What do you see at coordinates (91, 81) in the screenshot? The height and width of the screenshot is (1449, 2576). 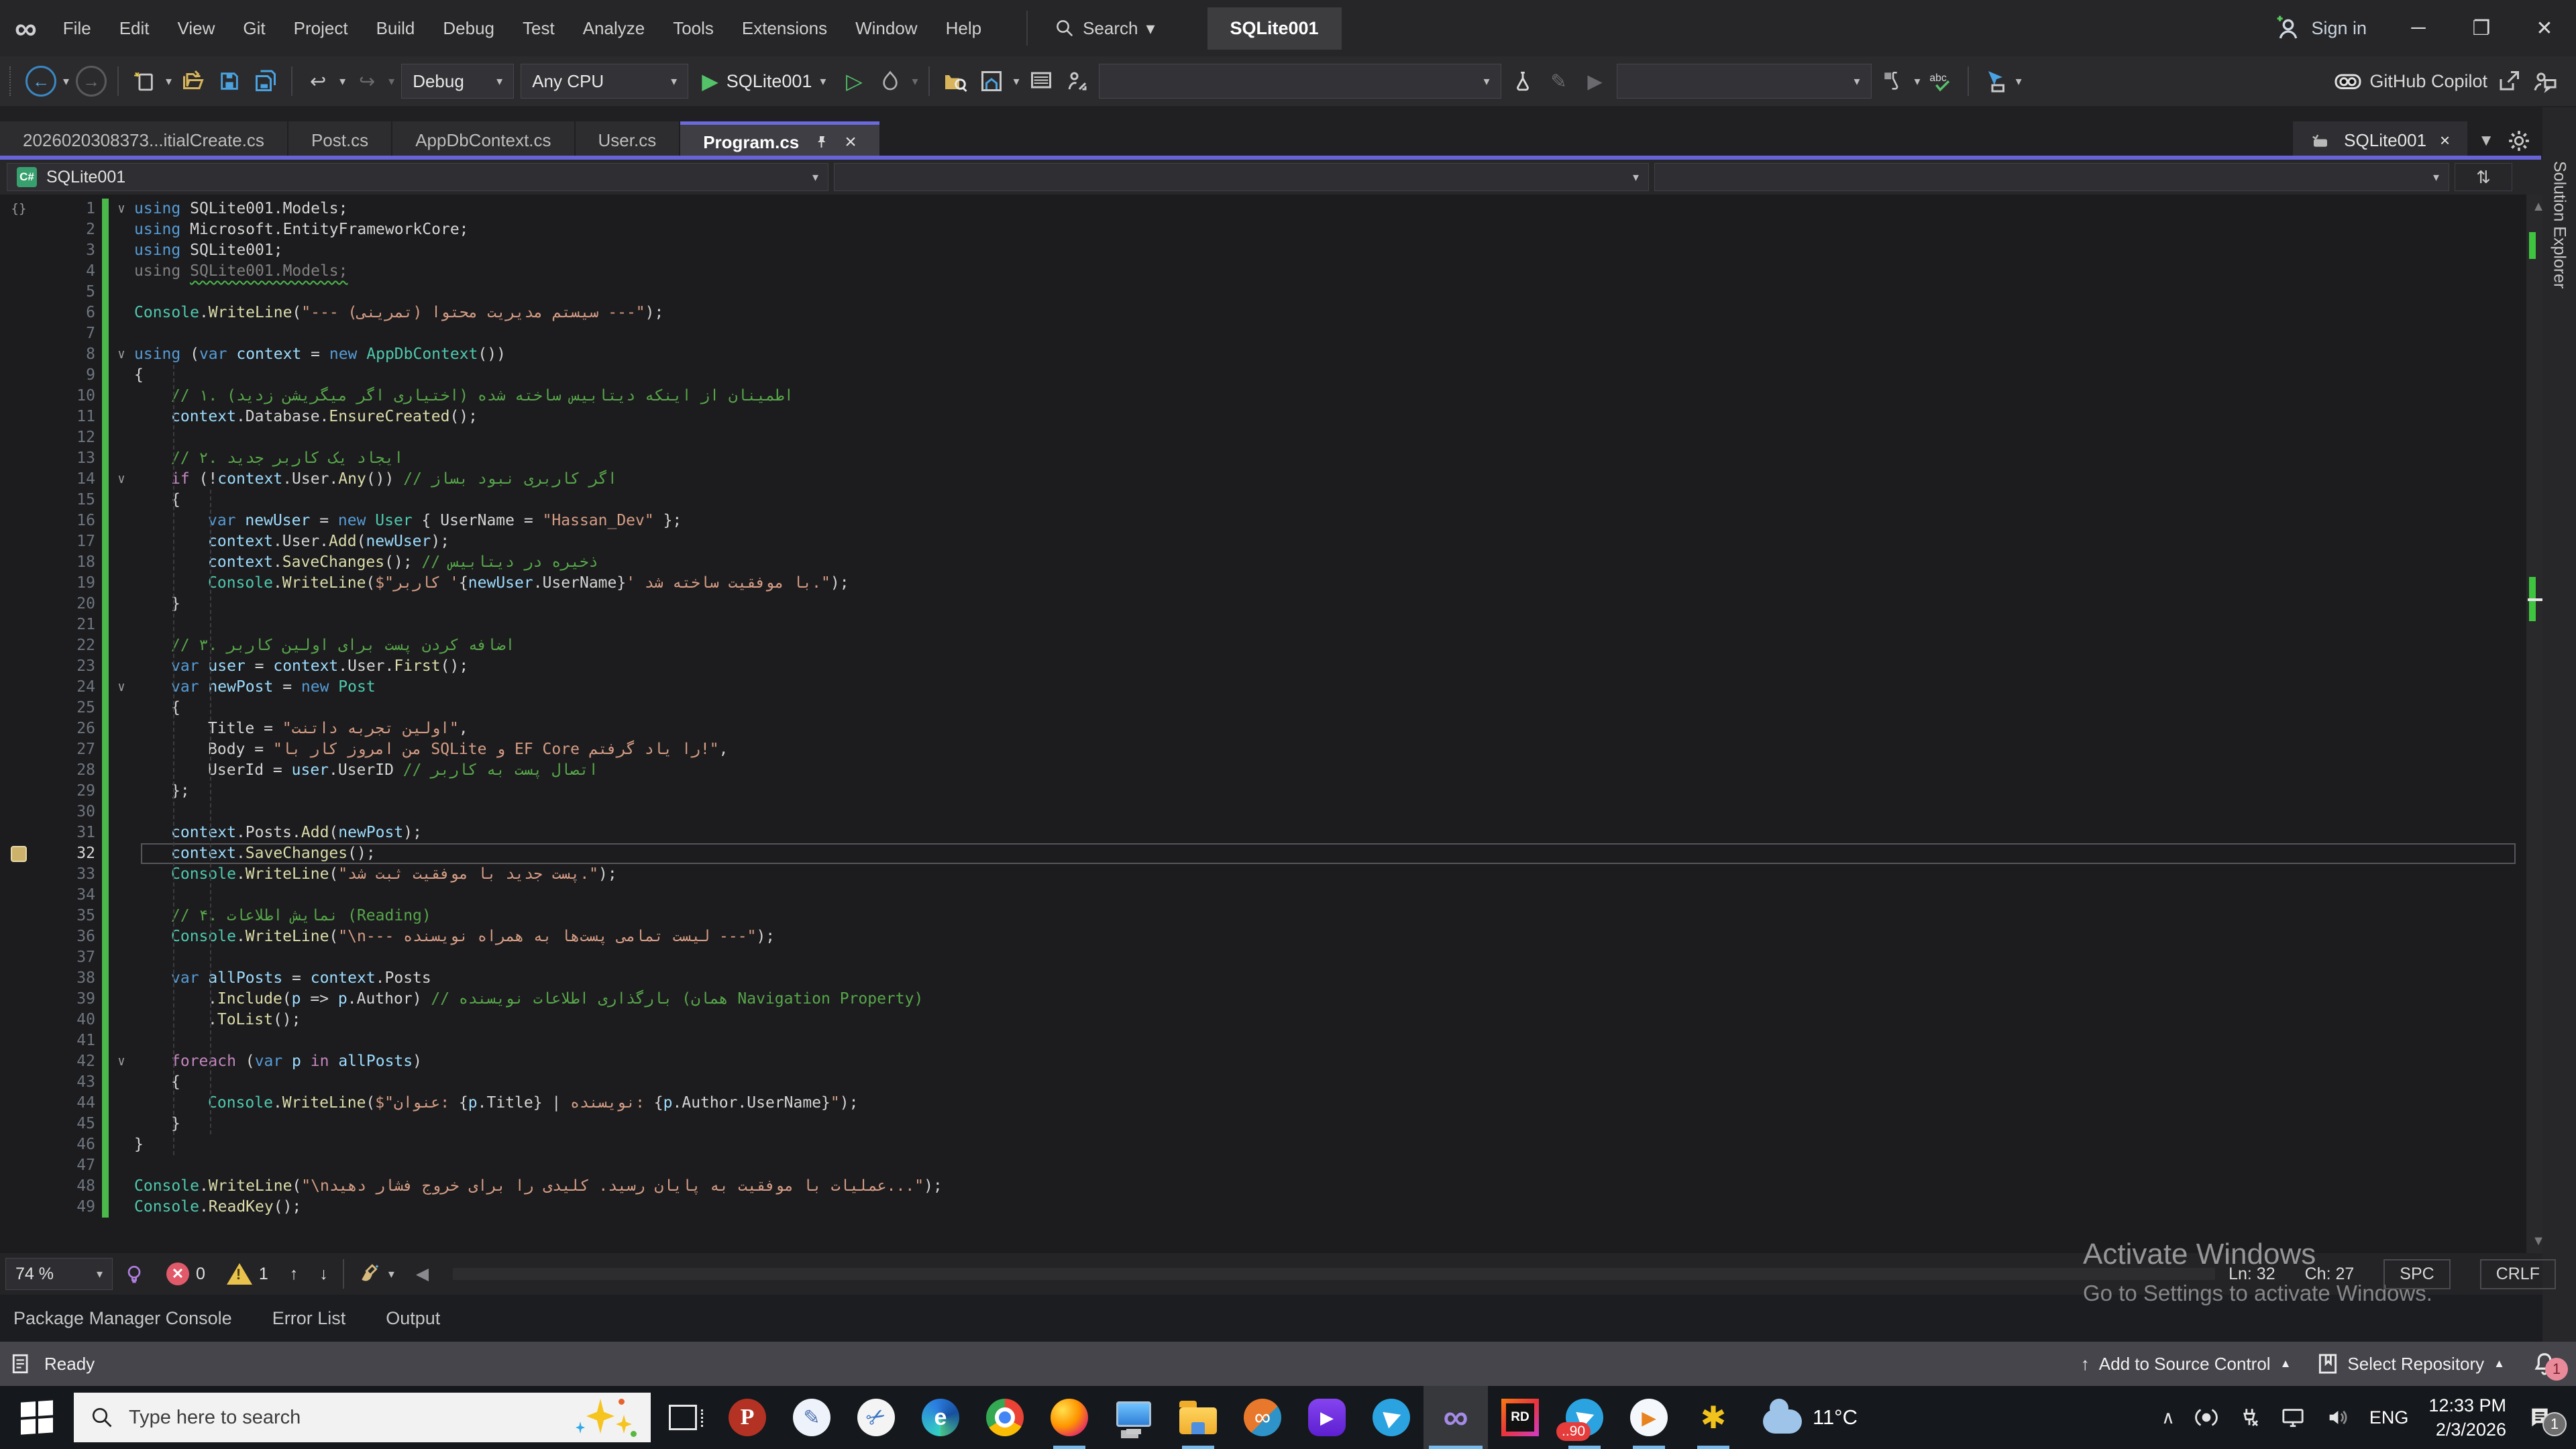 I see `navigate-forward-button: →` at bounding box center [91, 81].